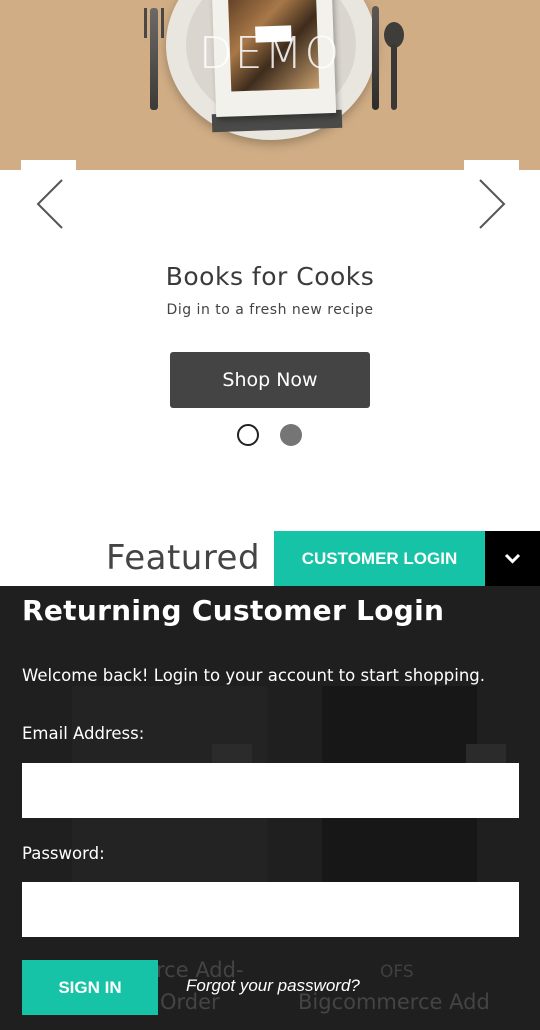  I want to click on chevron-right-icon, so click(492, 204).